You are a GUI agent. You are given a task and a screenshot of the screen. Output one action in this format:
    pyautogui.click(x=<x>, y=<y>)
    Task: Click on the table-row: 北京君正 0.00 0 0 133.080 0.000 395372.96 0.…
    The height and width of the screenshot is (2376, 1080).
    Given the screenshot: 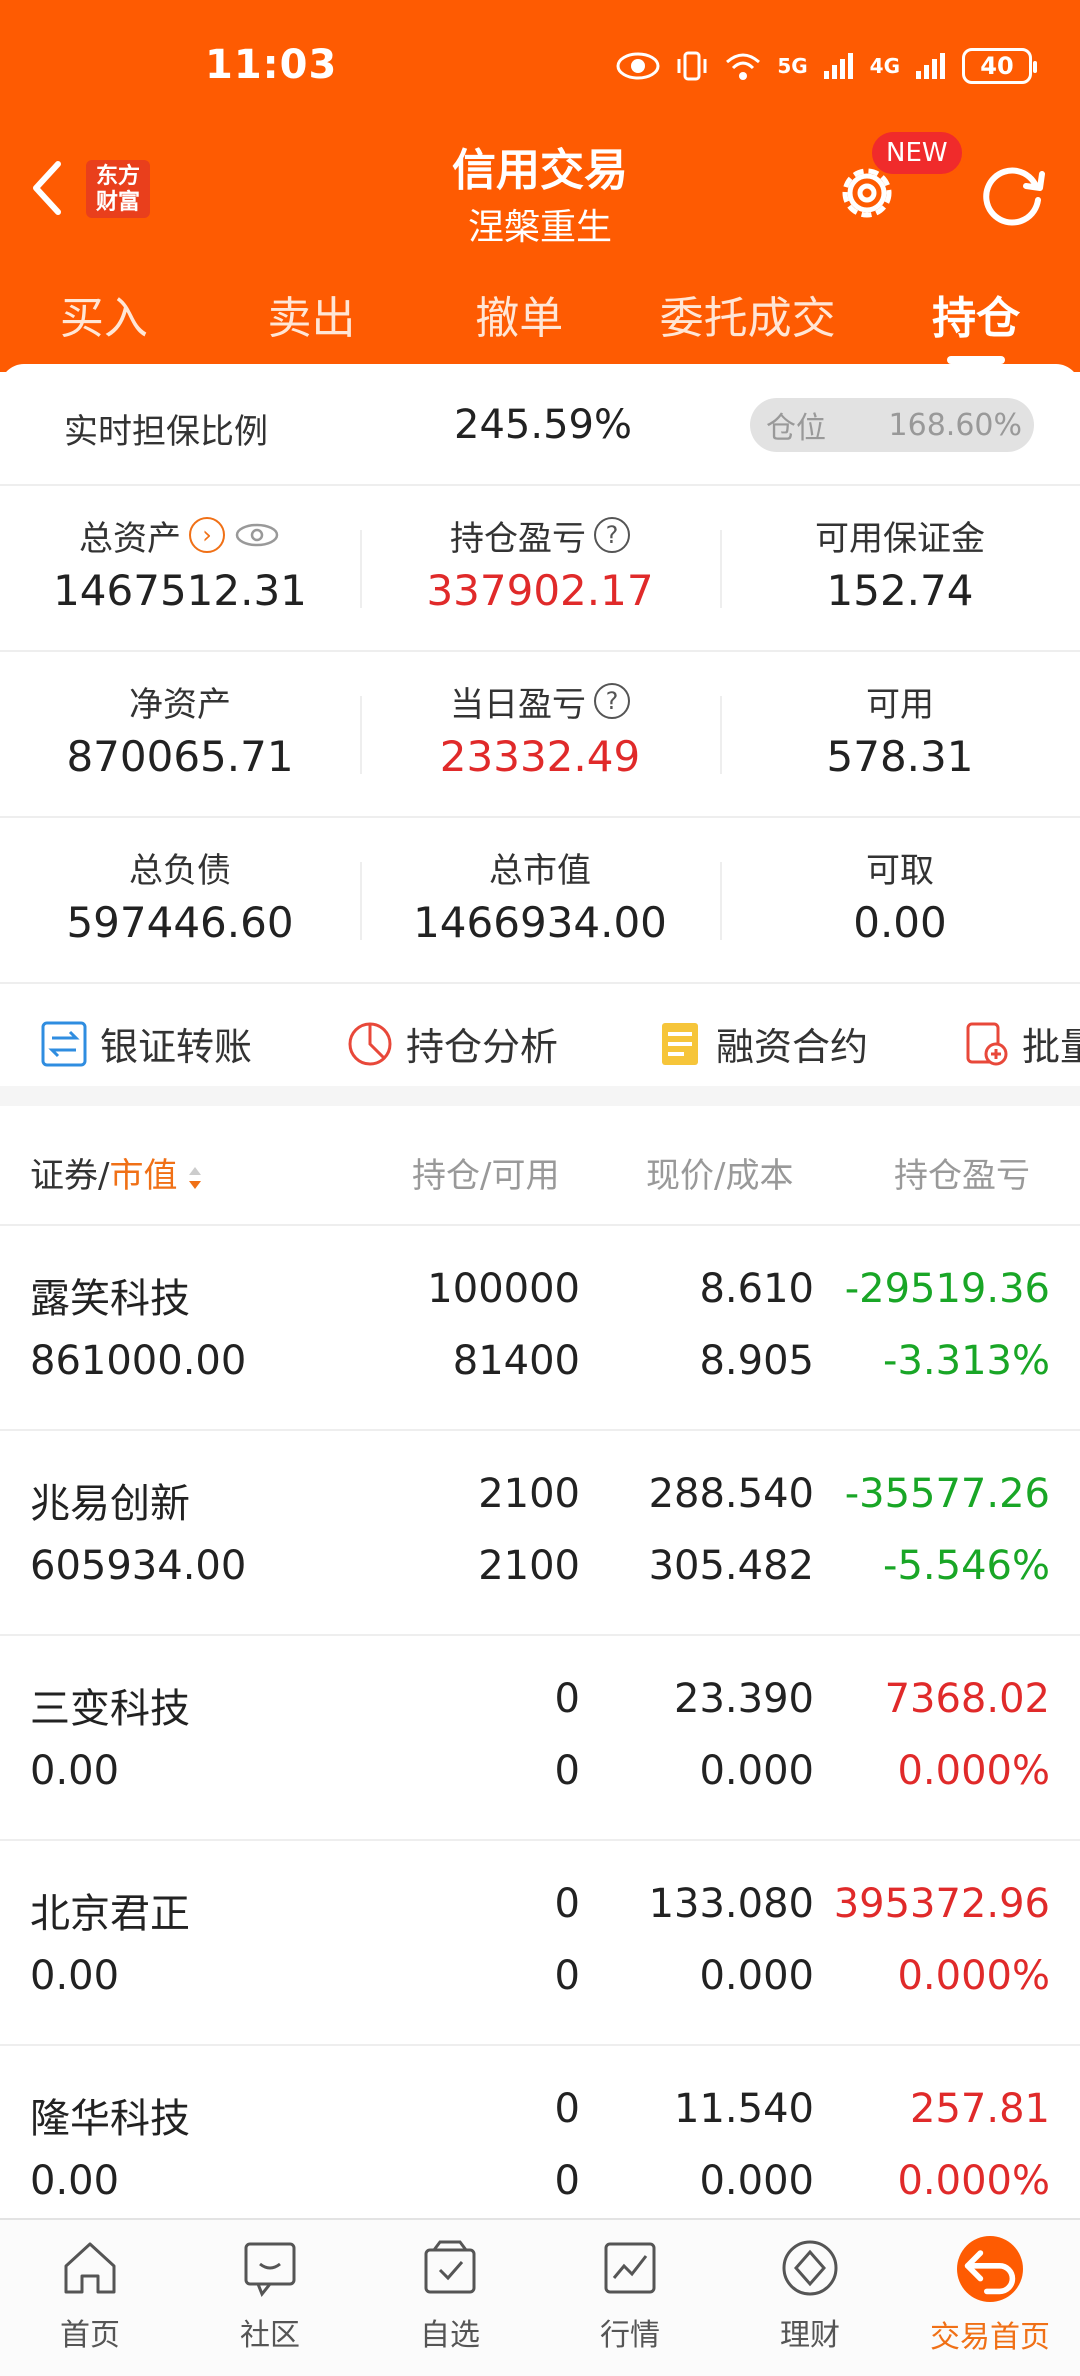 What is the action you would take?
    pyautogui.click(x=540, y=1943)
    